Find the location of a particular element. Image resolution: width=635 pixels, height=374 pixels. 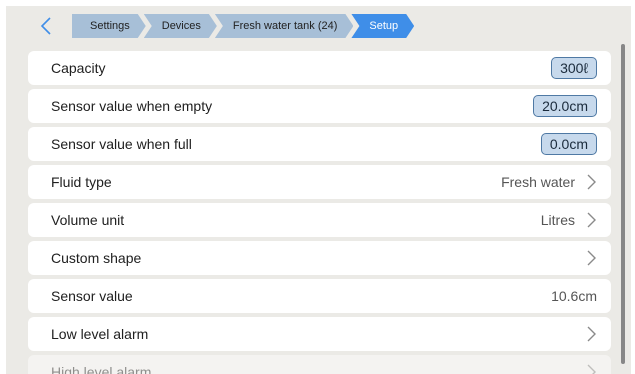

row-sensor-empty: Sensor value when empty 20.0cm is located at coordinates (319, 106).